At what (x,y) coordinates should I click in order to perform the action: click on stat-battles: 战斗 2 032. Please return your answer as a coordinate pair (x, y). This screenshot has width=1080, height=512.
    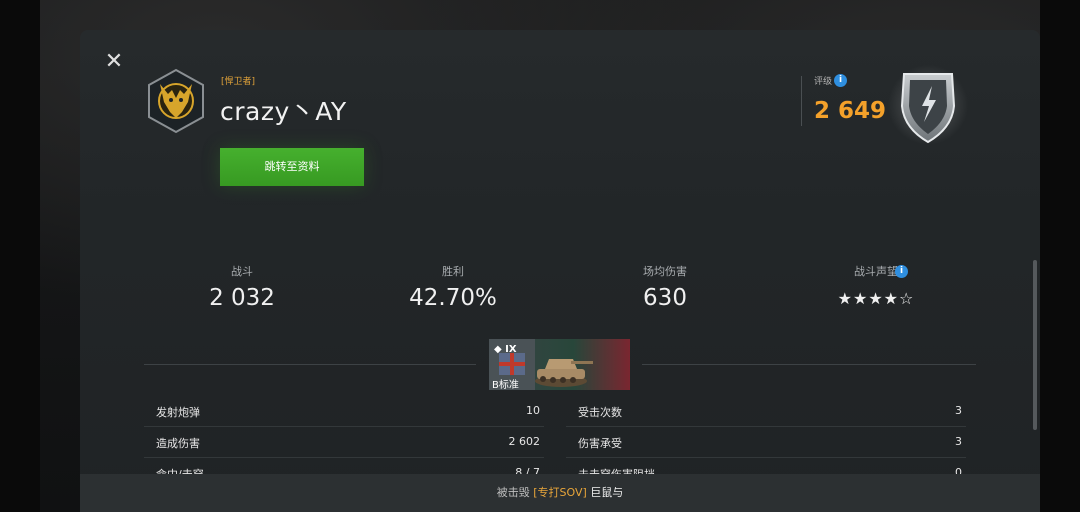
    Looking at the image, I should click on (242, 287).